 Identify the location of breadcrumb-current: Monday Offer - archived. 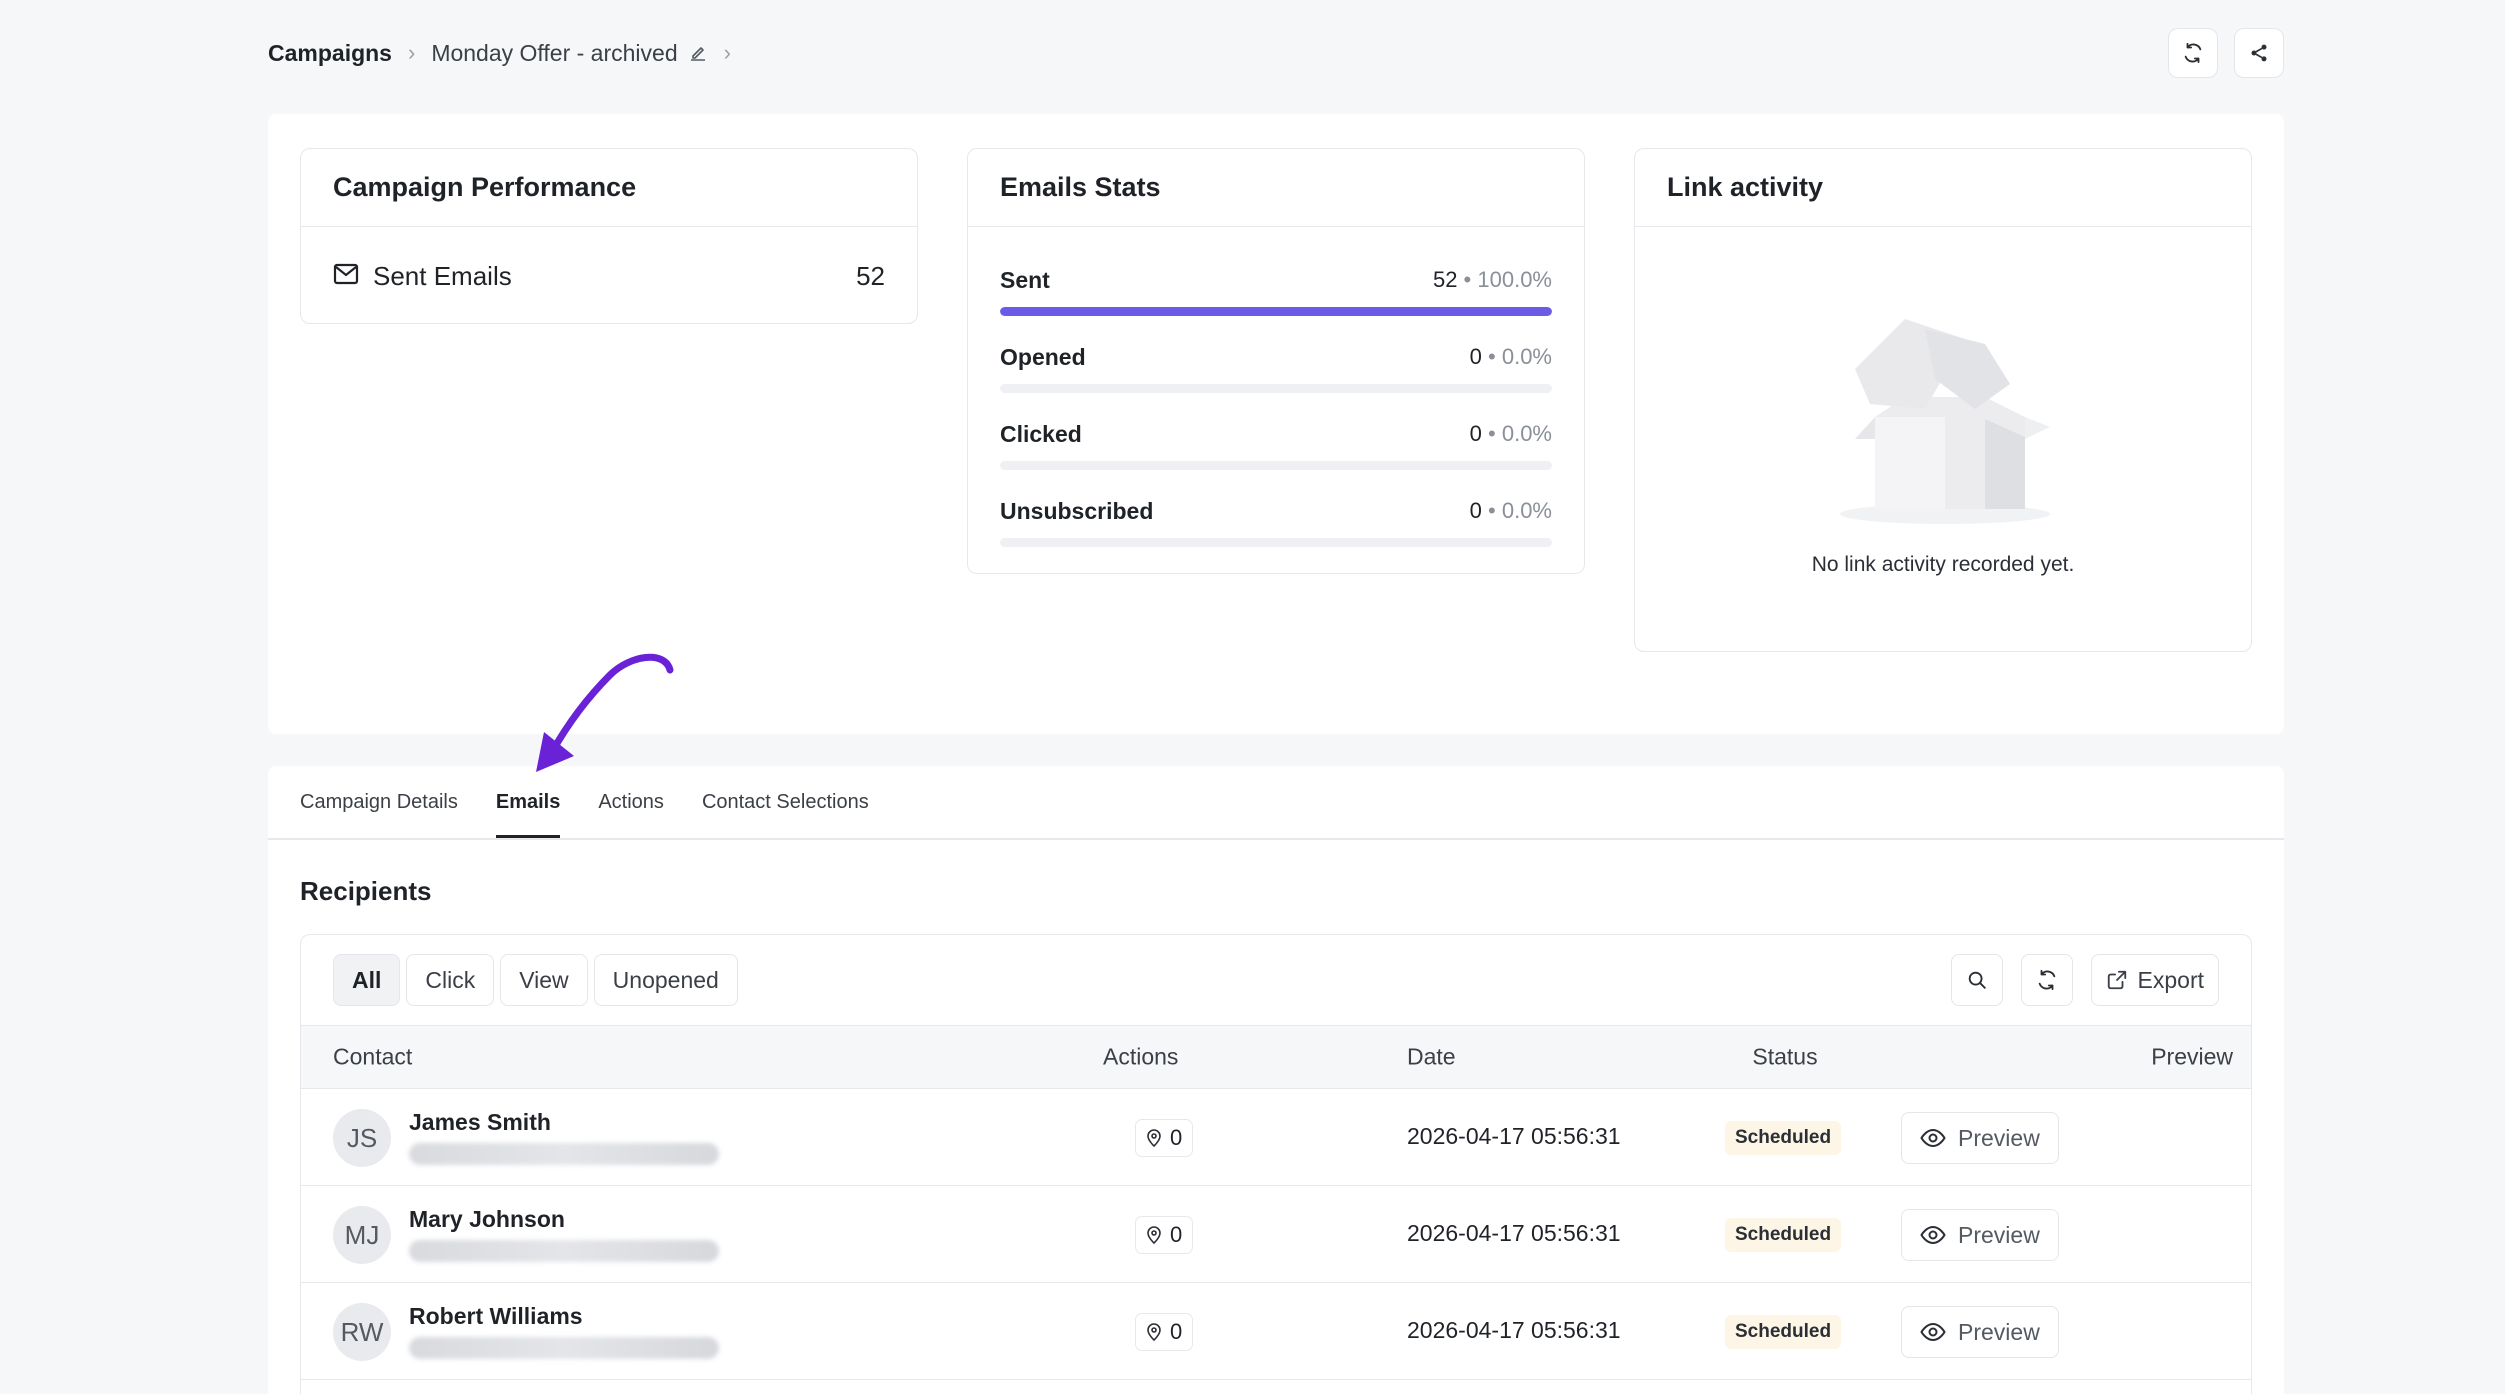
(554, 52).